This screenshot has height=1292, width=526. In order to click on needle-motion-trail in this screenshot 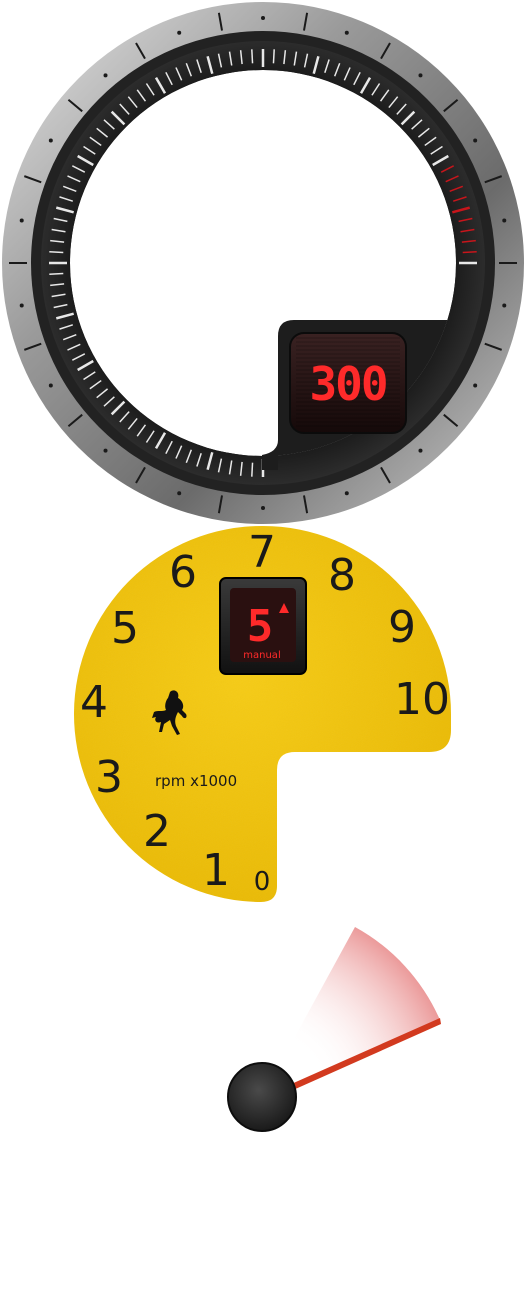, I will do `click(351, 1012)`.